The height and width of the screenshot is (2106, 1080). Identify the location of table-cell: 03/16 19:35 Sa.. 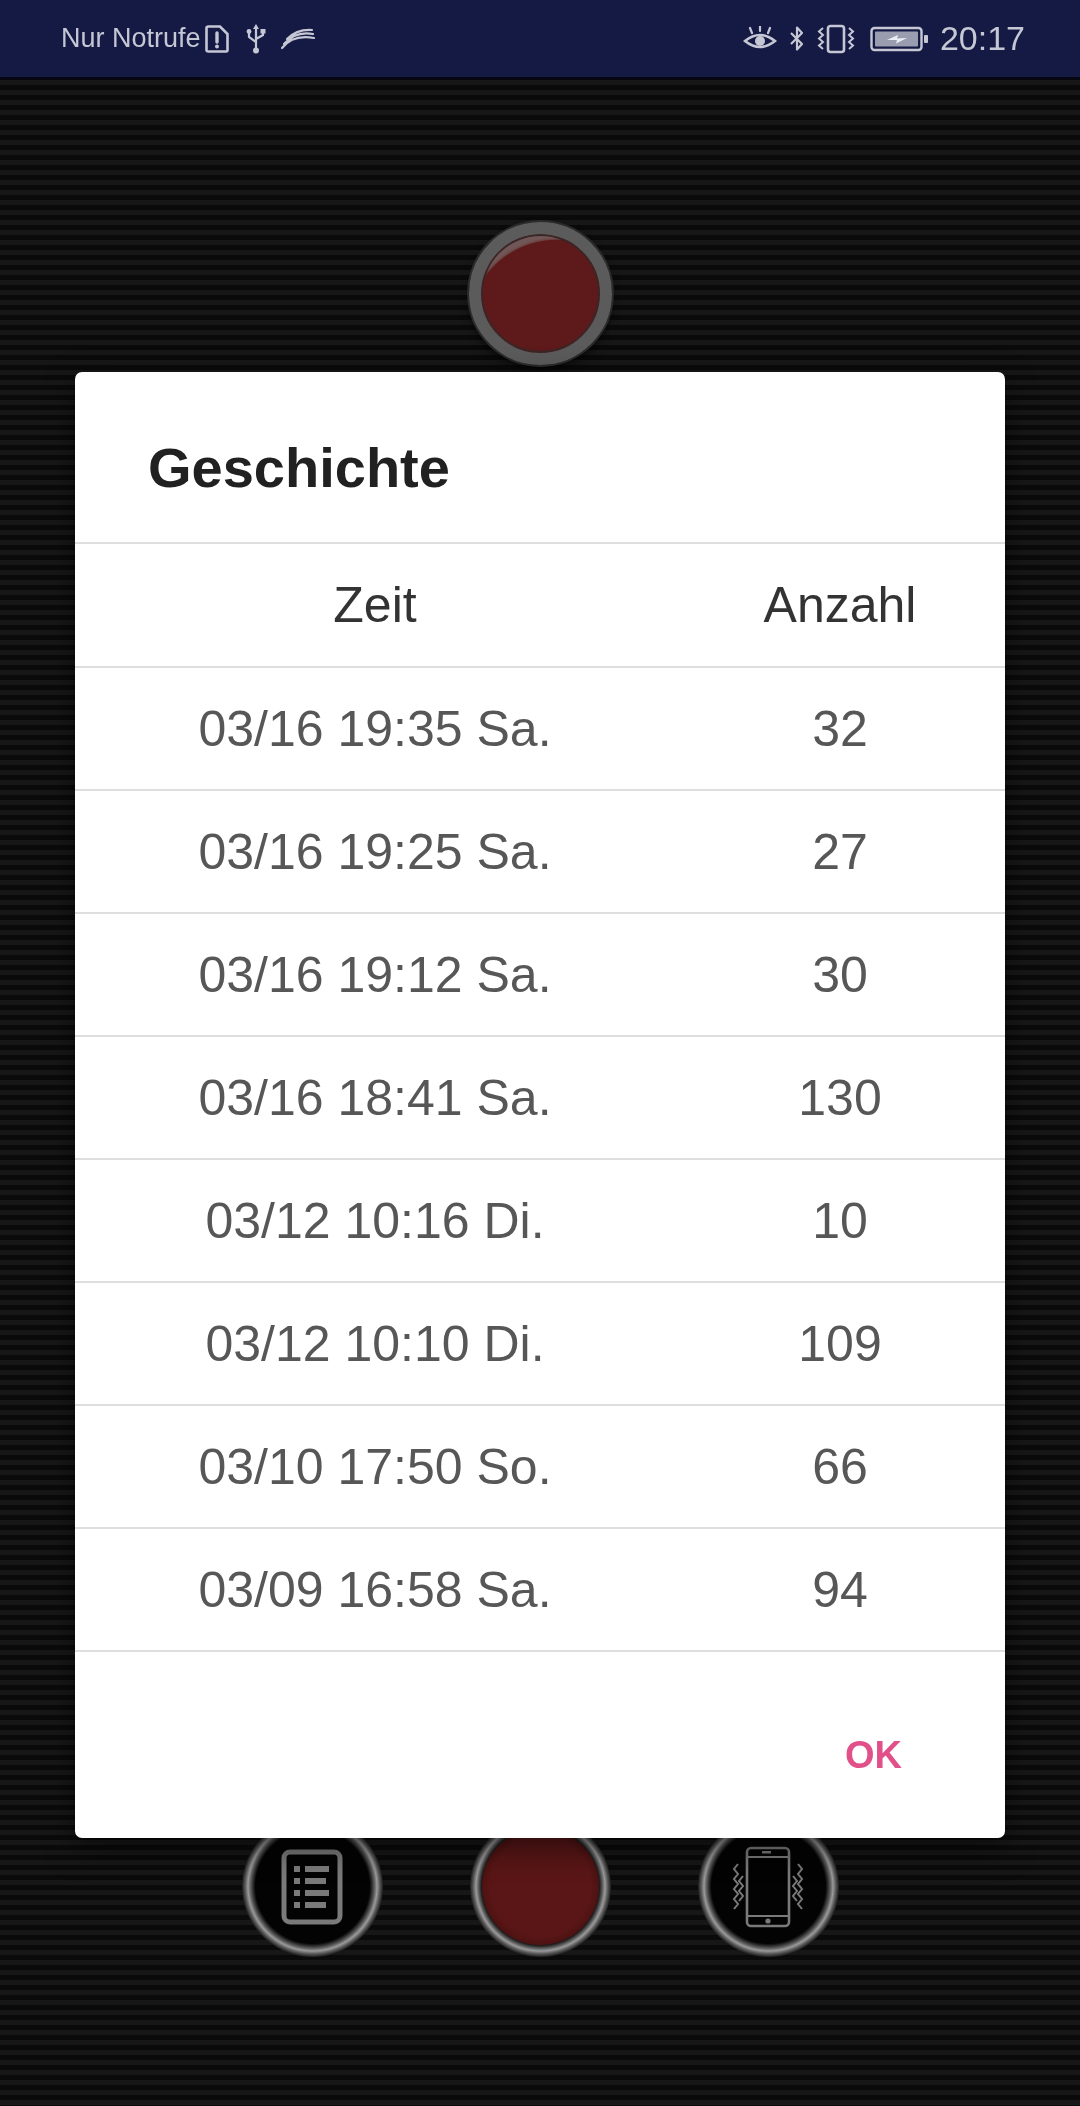
(375, 728).